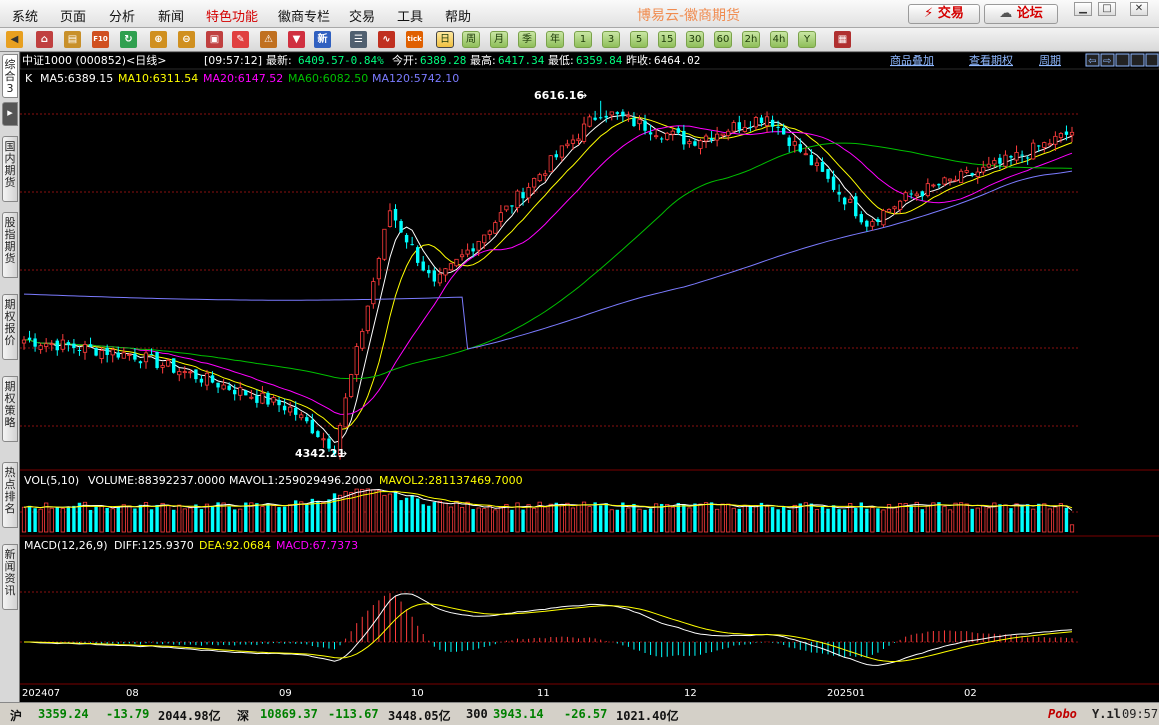 This screenshot has height=725, width=1159. Describe the element at coordinates (44, 39) in the screenshot. I see `home-icon: ⌂` at that location.